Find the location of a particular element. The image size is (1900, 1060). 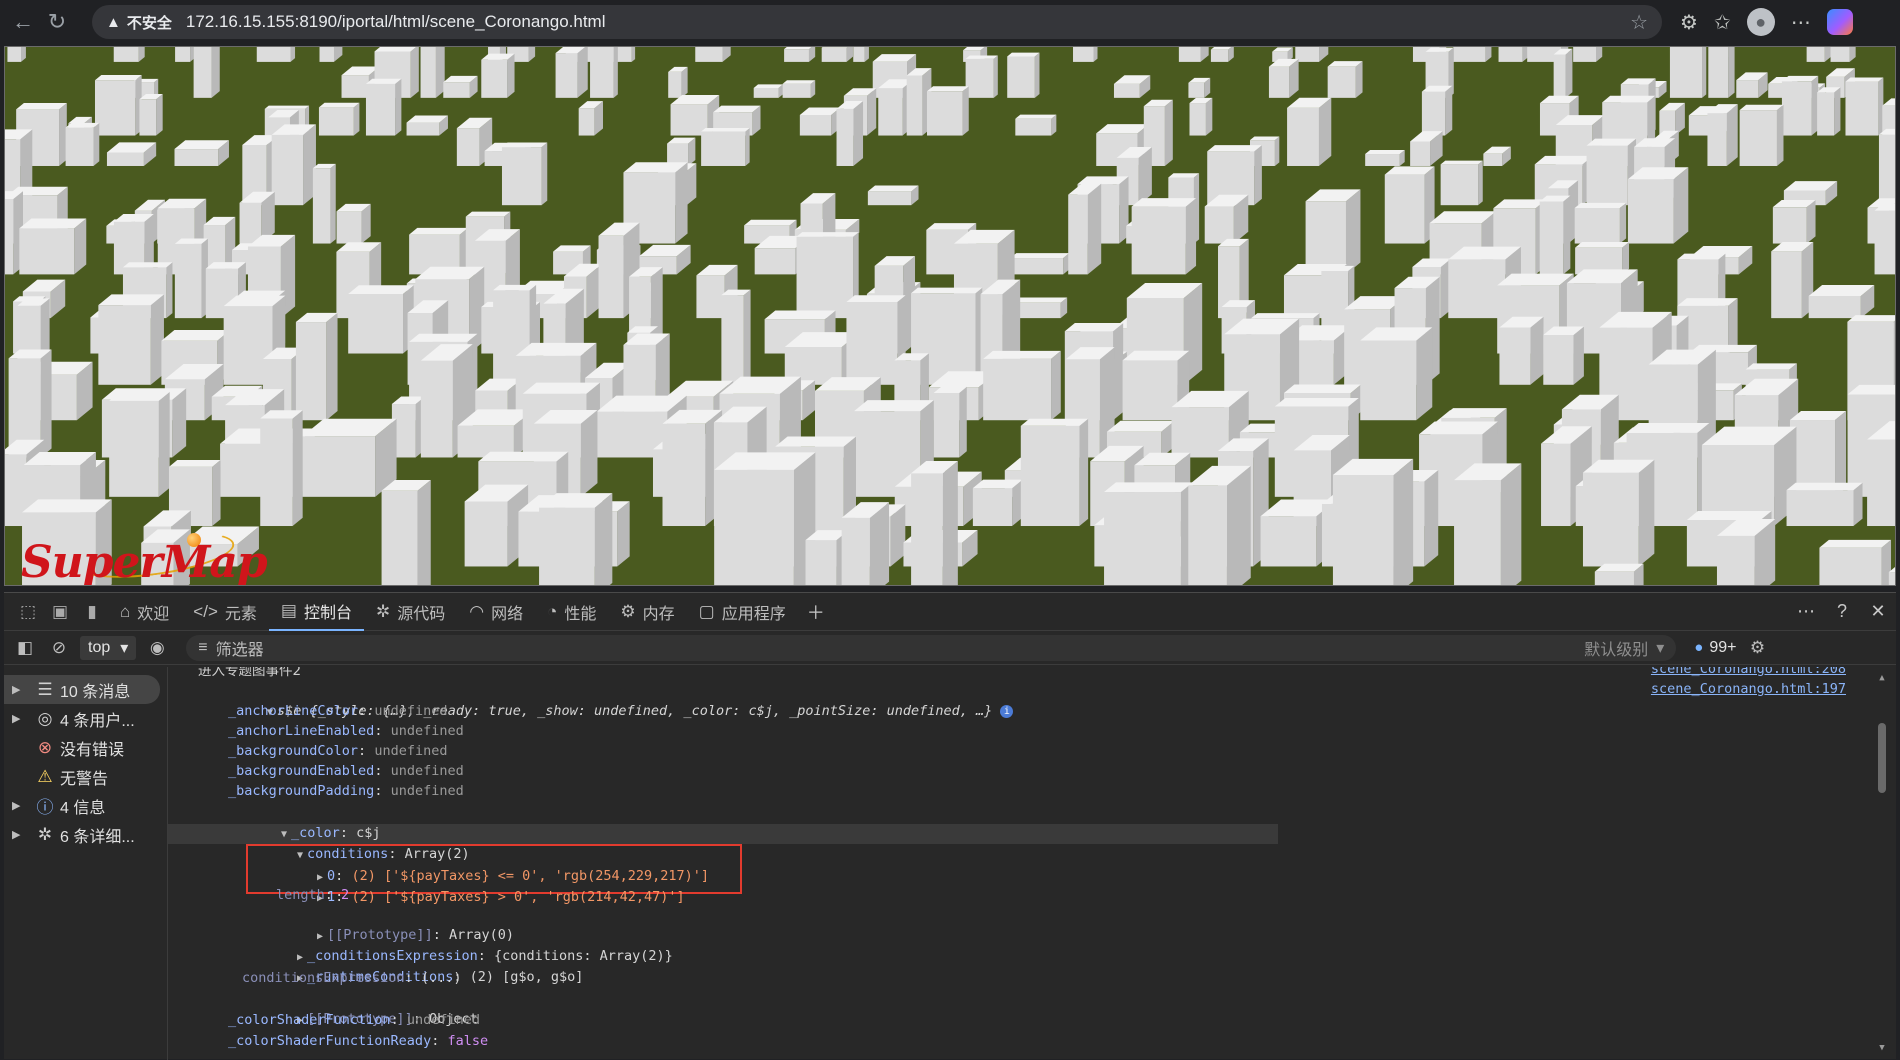

conditions-expression-getter-line: conditionsExpression: (...) is located at coordinates (351, 978).